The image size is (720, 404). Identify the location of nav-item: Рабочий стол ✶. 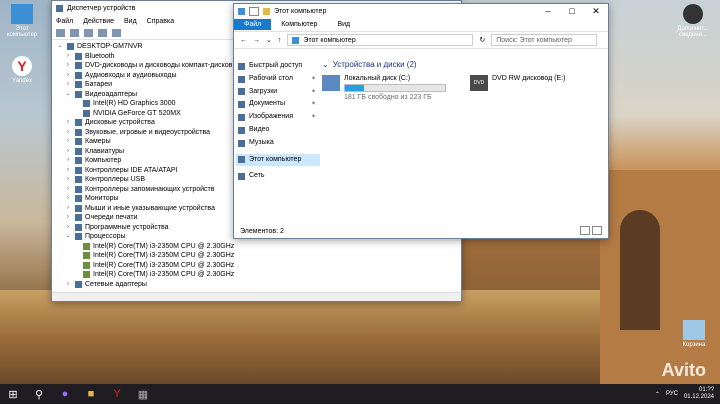
(278, 79).